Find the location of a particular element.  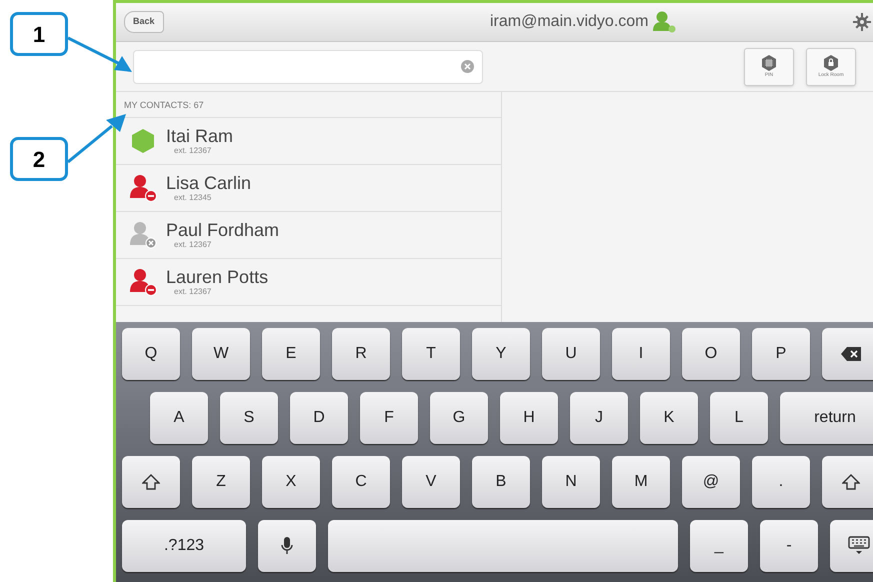

key: U is located at coordinates (571, 354).